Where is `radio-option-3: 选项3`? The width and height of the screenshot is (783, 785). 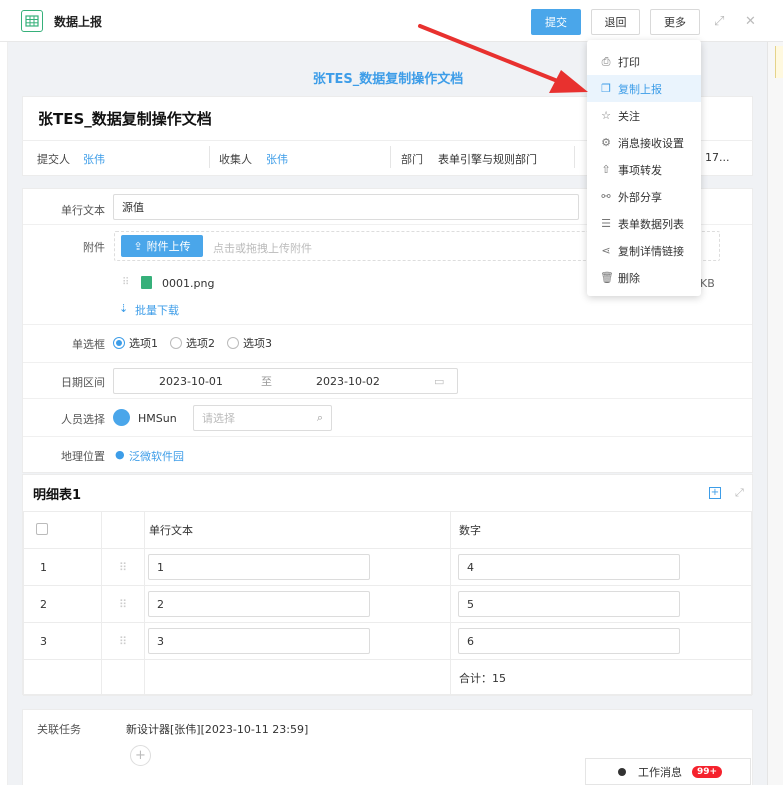 radio-option-3: 选项3 is located at coordinates (249, 343).